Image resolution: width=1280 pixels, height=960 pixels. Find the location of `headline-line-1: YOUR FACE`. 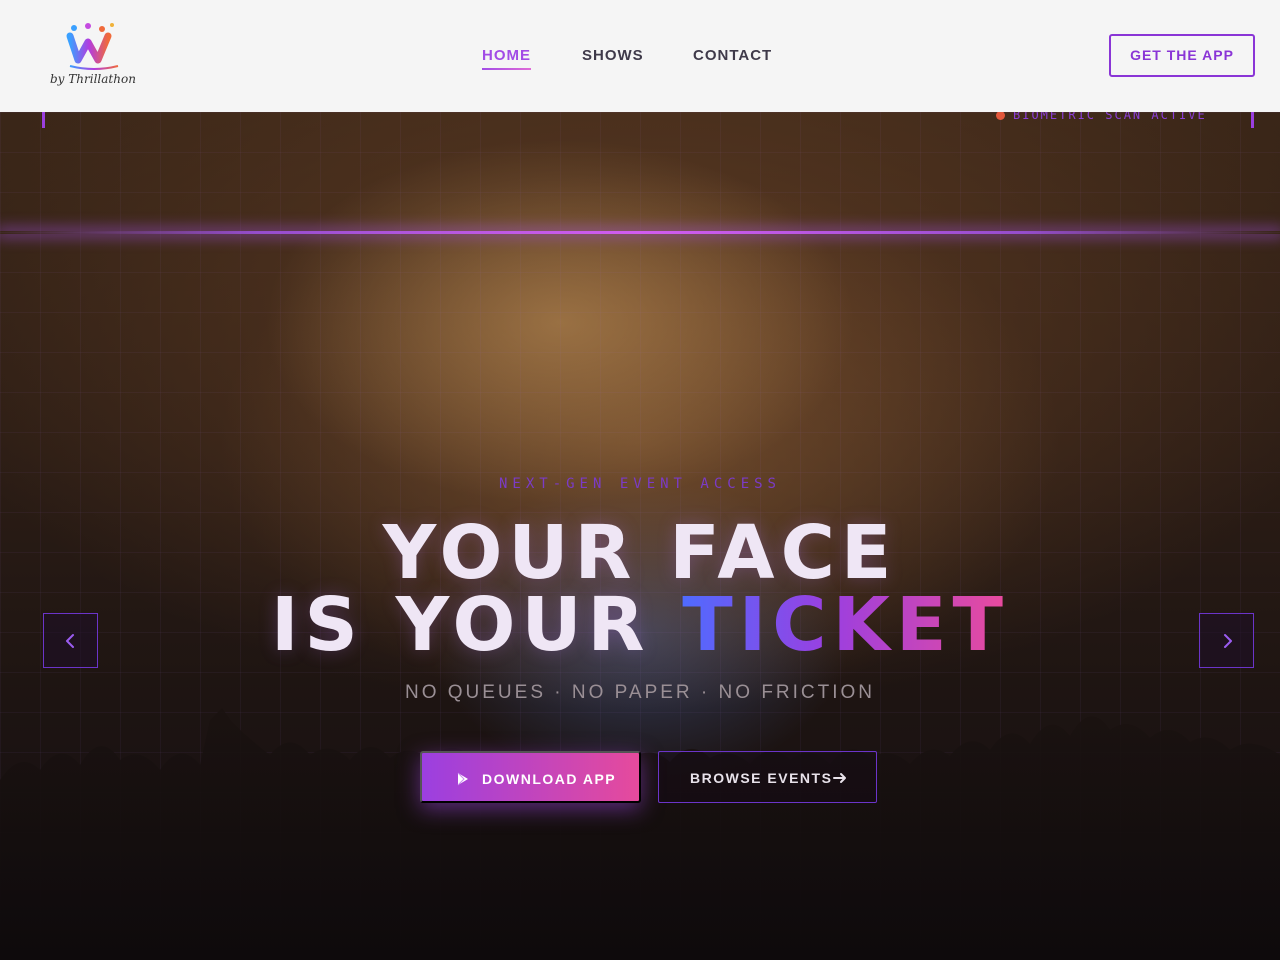

headline-line-1: YOUR FACE is located at coordinates (640, 553).